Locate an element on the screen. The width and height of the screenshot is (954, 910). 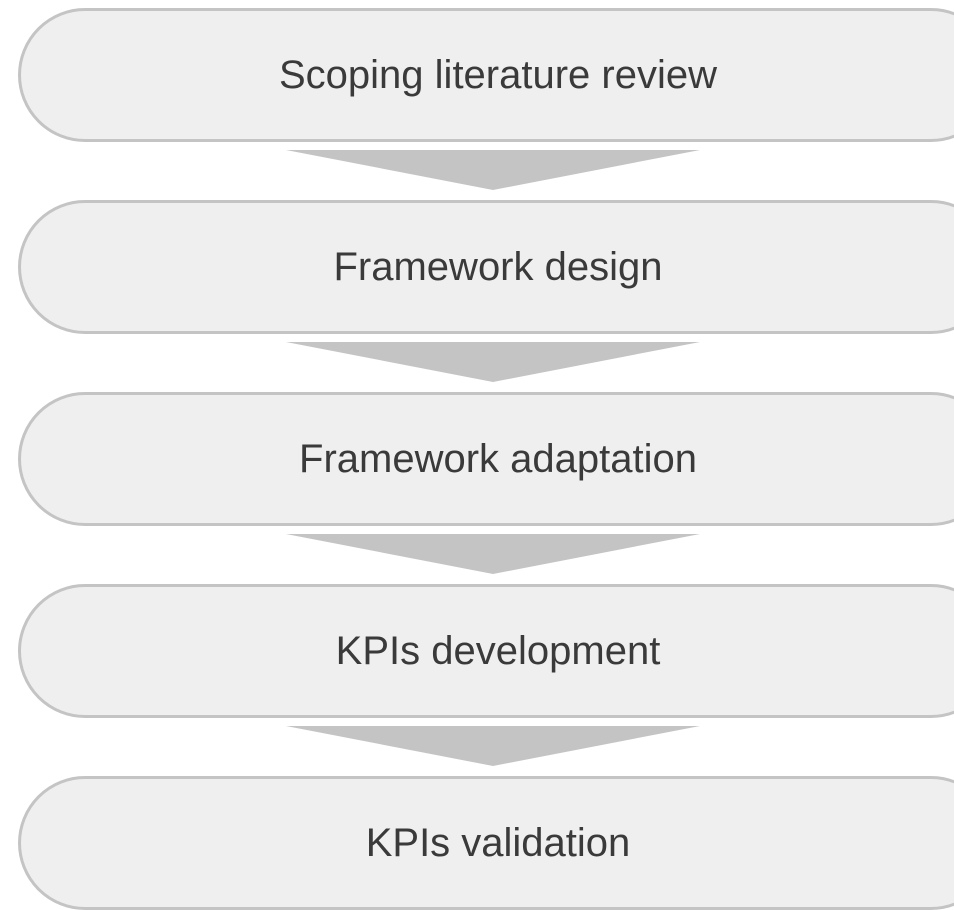
step-framework-design: Framework design is located at coordinates (486, 267).